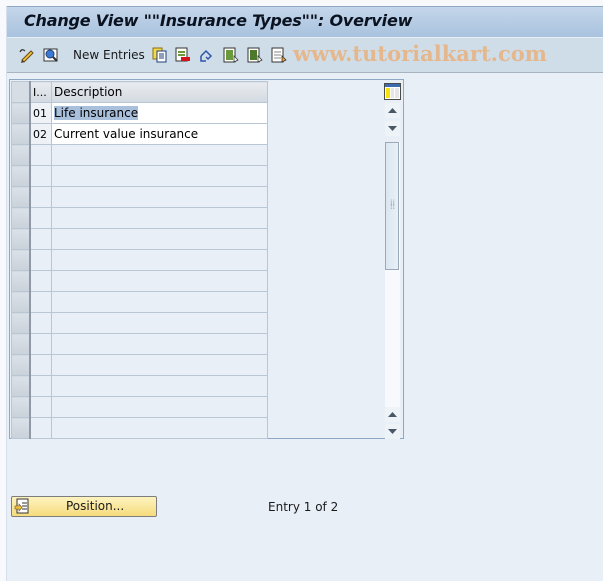  Describe the element at coordinates (96, 113) in the screenshot. I see `description-text: Life insurance` at that location.